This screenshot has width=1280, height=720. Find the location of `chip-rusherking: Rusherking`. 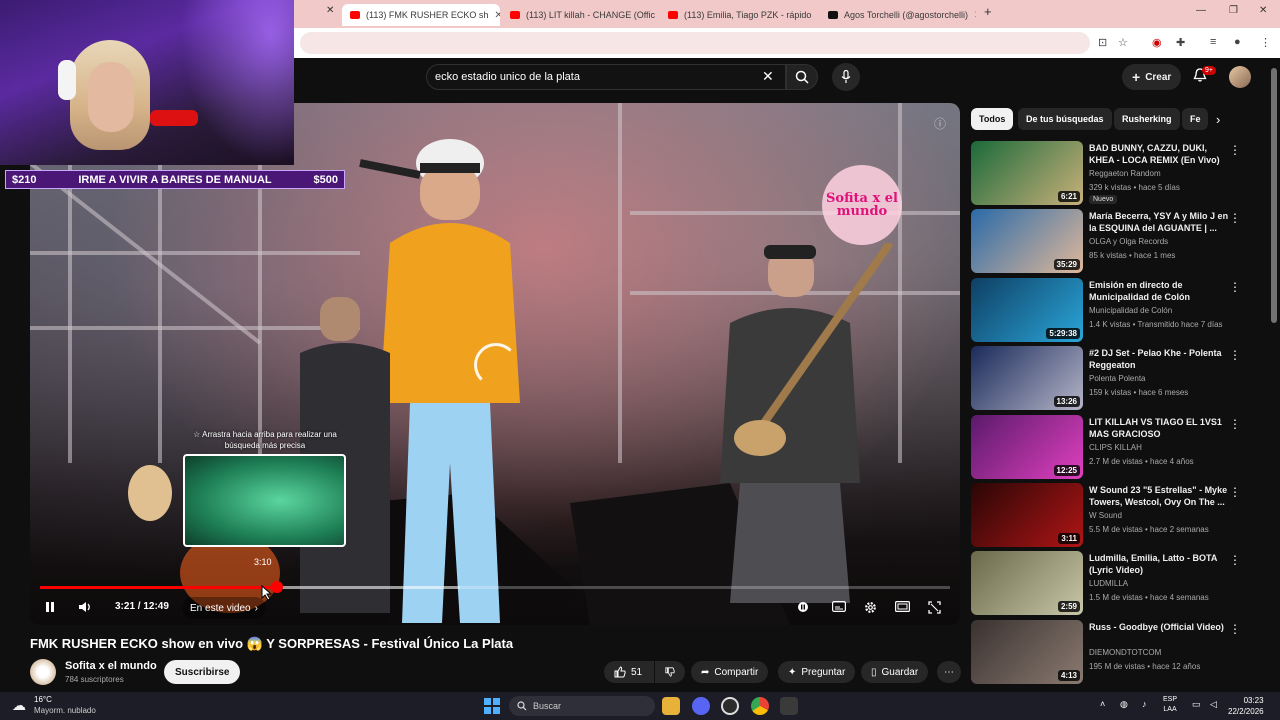

chip-rusherking: Rusherking is located at coordinates (1147, 119).